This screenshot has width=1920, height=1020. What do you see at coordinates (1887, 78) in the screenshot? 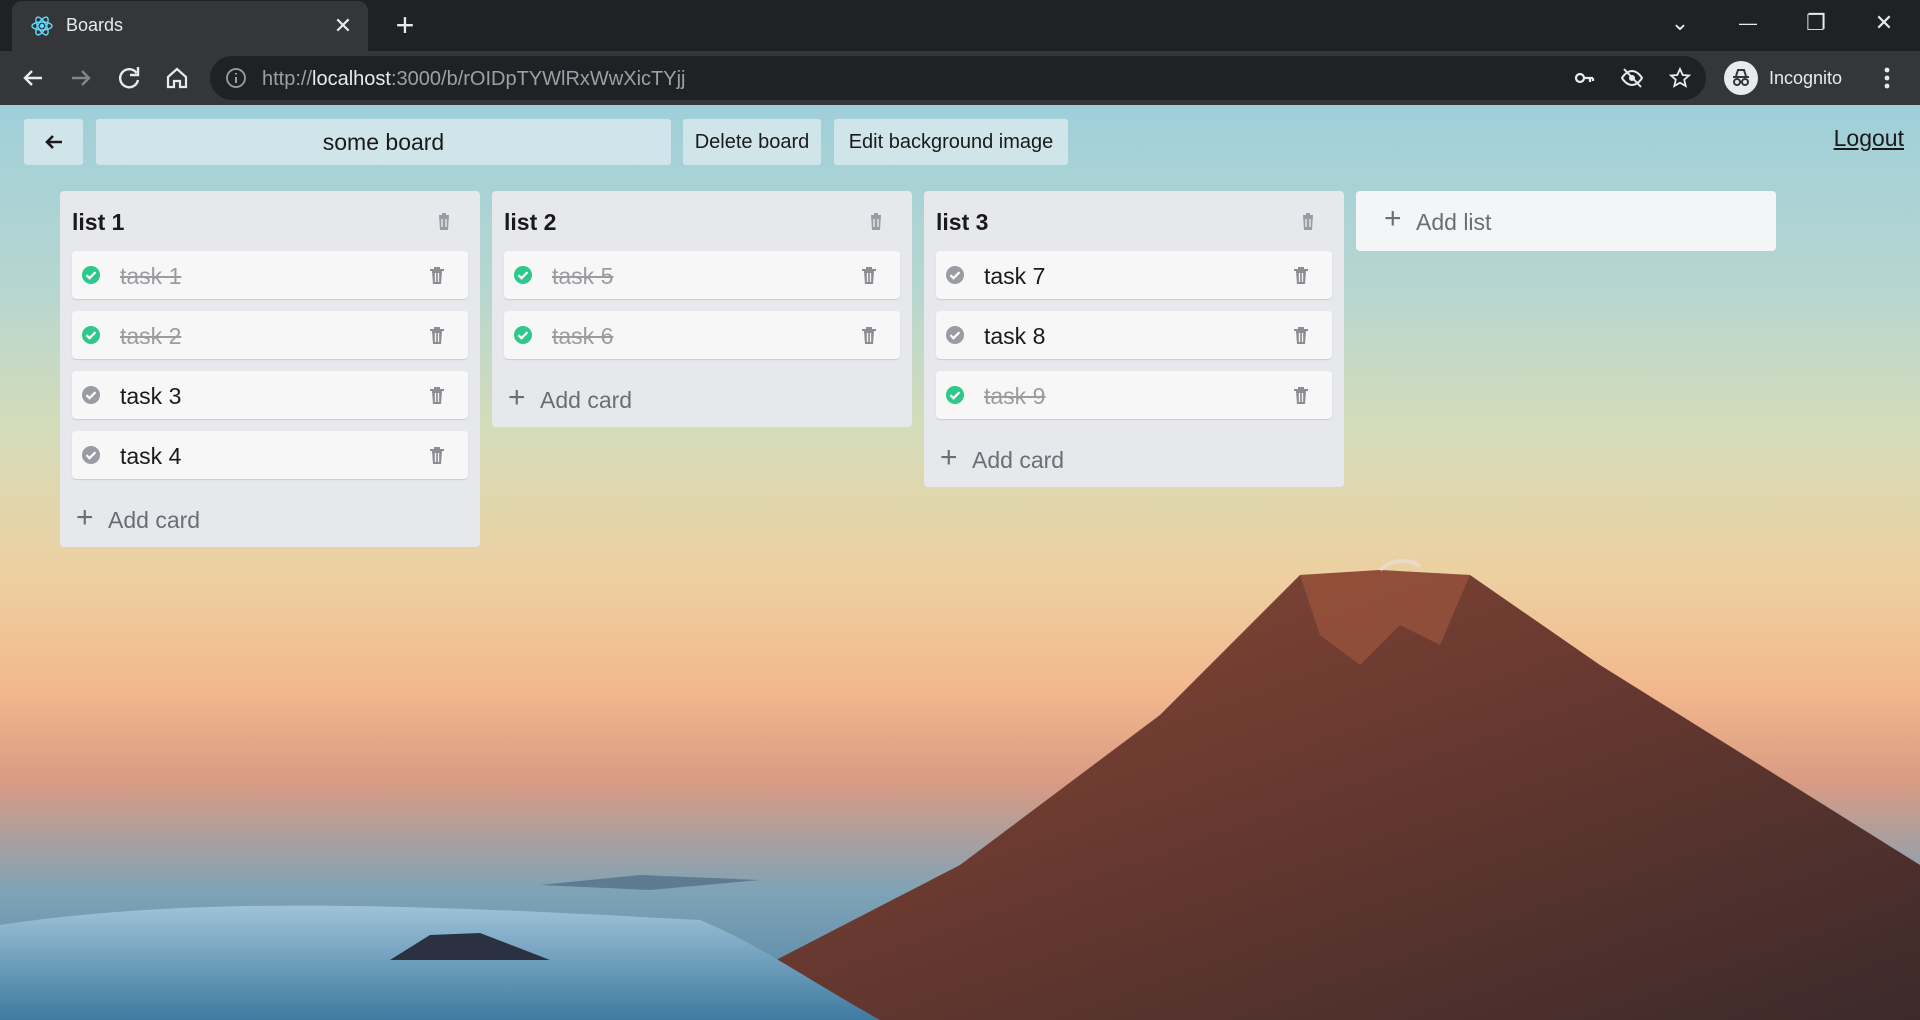
I see `browser-menu-icon` at bounding box center [1887, 78].